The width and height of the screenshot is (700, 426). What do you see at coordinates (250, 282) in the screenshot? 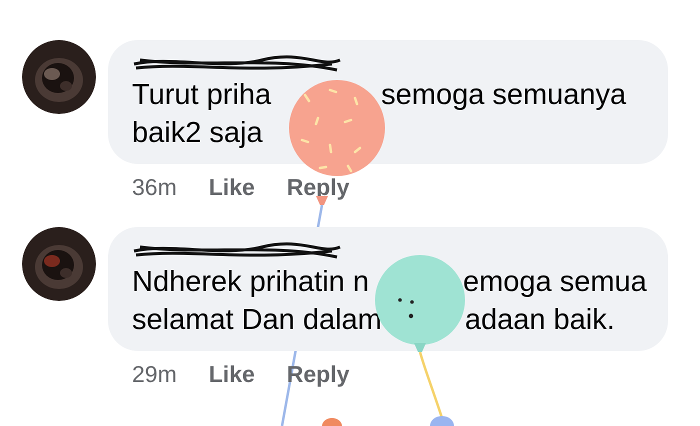
I see `comment-text: Ndherek prihatin n` at bounding box center [250, 282].